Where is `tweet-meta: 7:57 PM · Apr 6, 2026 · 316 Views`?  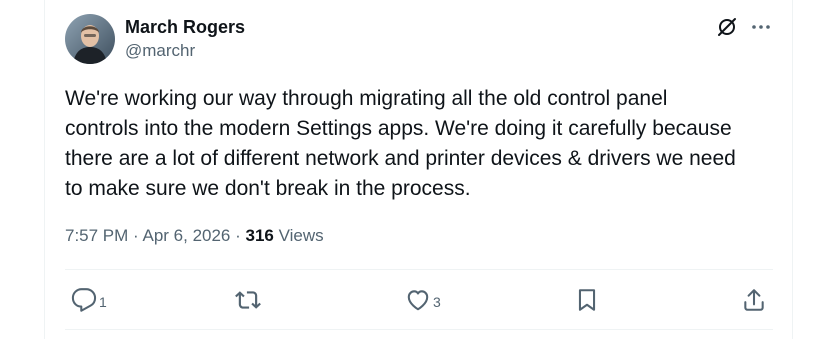 tweet-meta: 7:57 PM · Apr 6, 2026 · 316 Views is located at coordinates (194, 236).